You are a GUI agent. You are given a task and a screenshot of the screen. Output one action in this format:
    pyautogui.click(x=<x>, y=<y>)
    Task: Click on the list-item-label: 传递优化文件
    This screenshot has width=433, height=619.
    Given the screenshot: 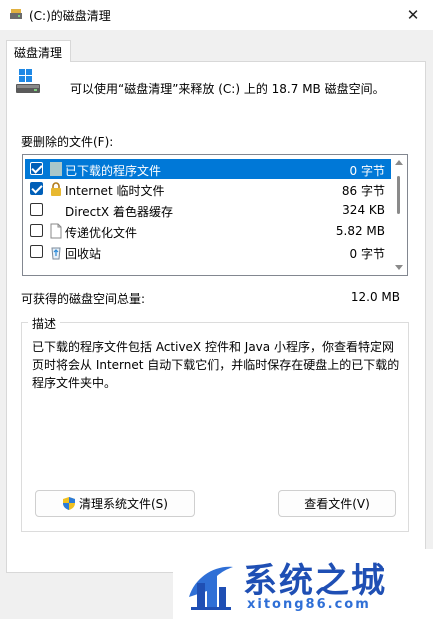 What is the action you would take?
    pyautogui.click(x=101, y=233)
    